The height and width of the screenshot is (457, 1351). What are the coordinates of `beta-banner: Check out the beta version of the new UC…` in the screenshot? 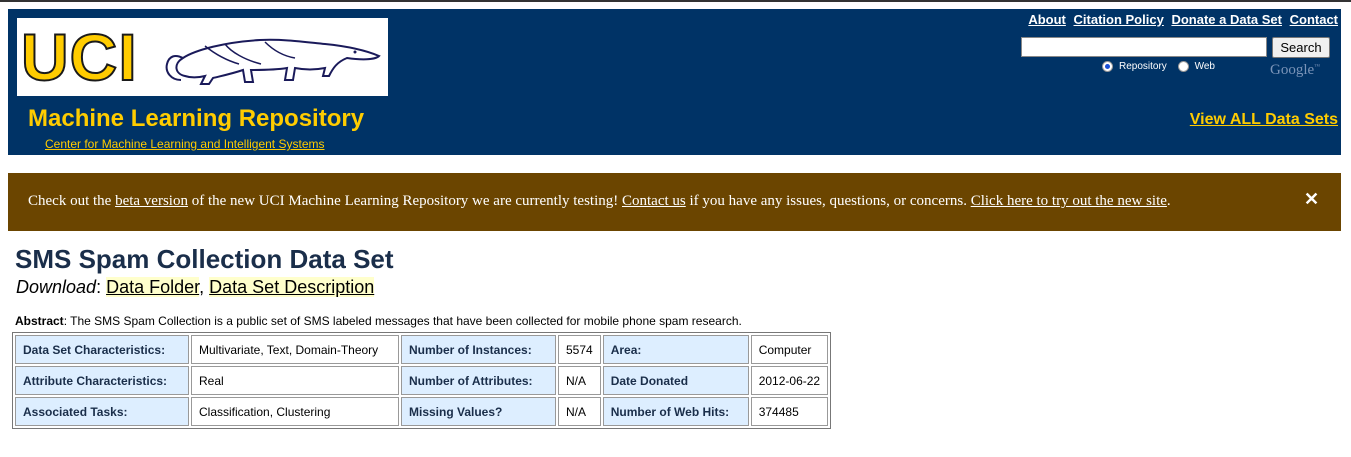 It's located at (674, 202).